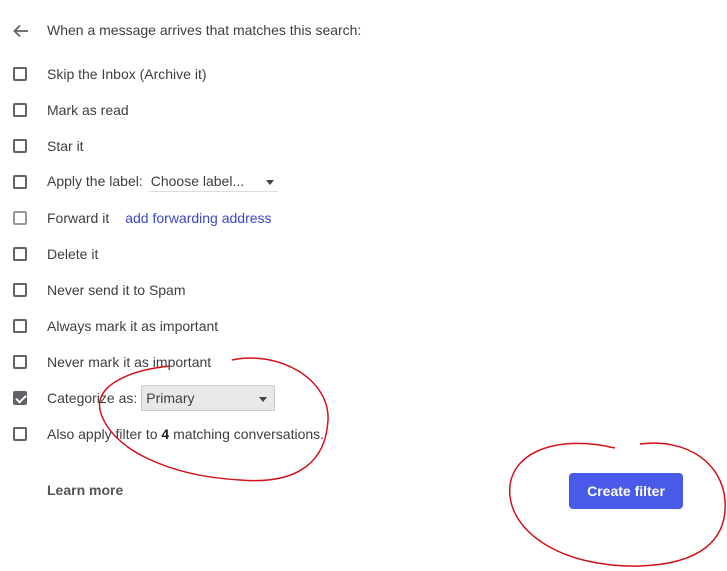 This screenshot has height=571, width=727. What do you see at coordinates (20, 254) in the screenshot?
I see `checkbox-delete` at bounding box center [20, 254].